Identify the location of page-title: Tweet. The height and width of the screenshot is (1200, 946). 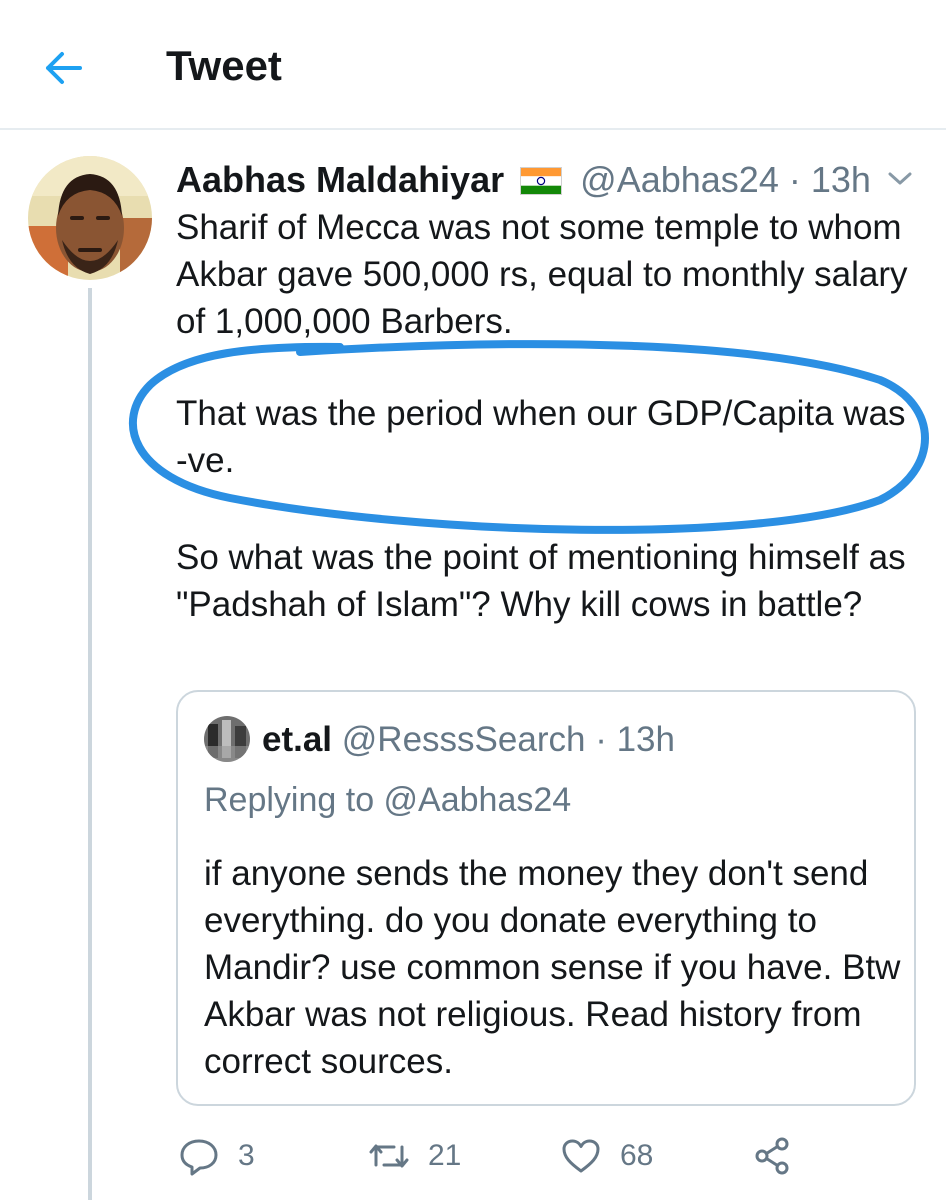
(224, 65).